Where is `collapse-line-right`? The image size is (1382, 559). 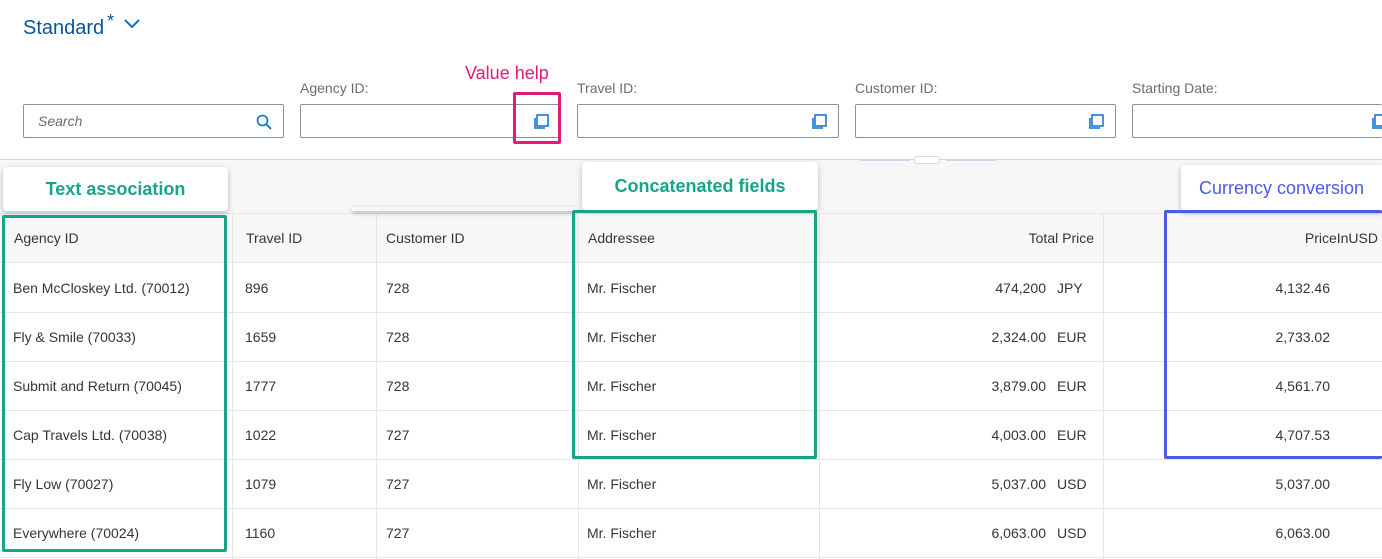 collapse-line-right is located at coordinates (971, 160).